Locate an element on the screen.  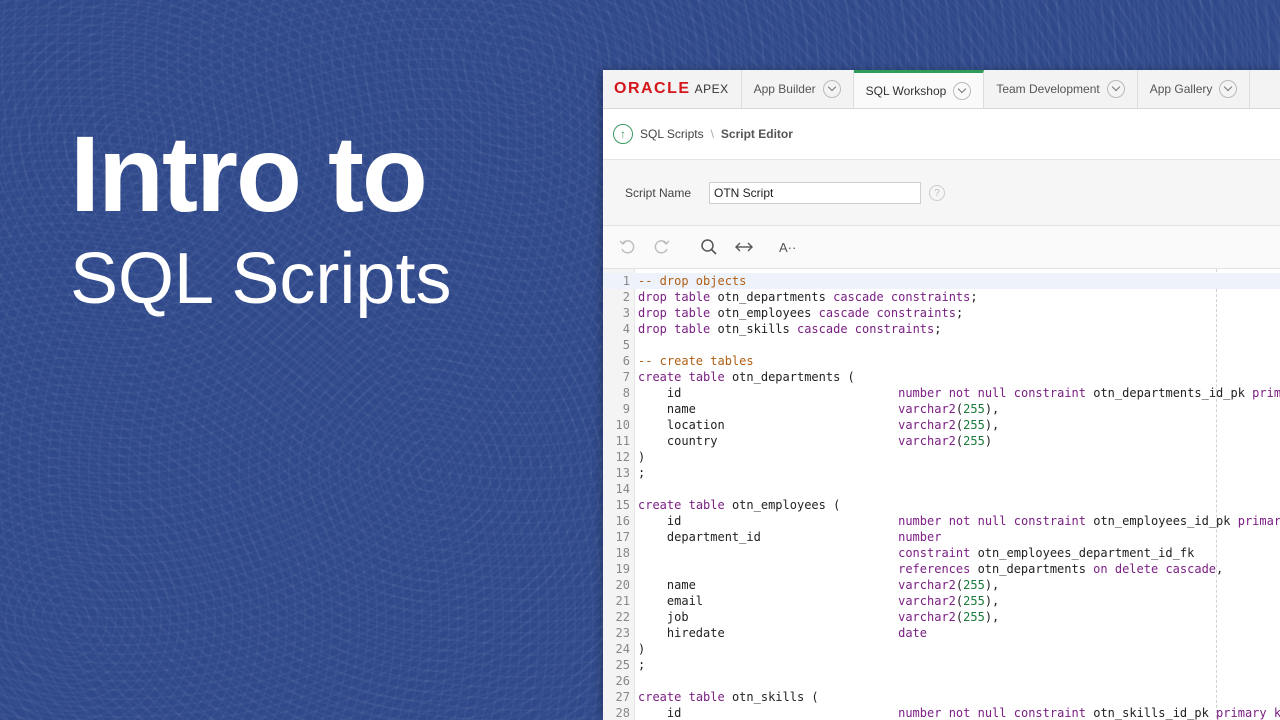
code-line: 13; is located at coordinates (941, 473).